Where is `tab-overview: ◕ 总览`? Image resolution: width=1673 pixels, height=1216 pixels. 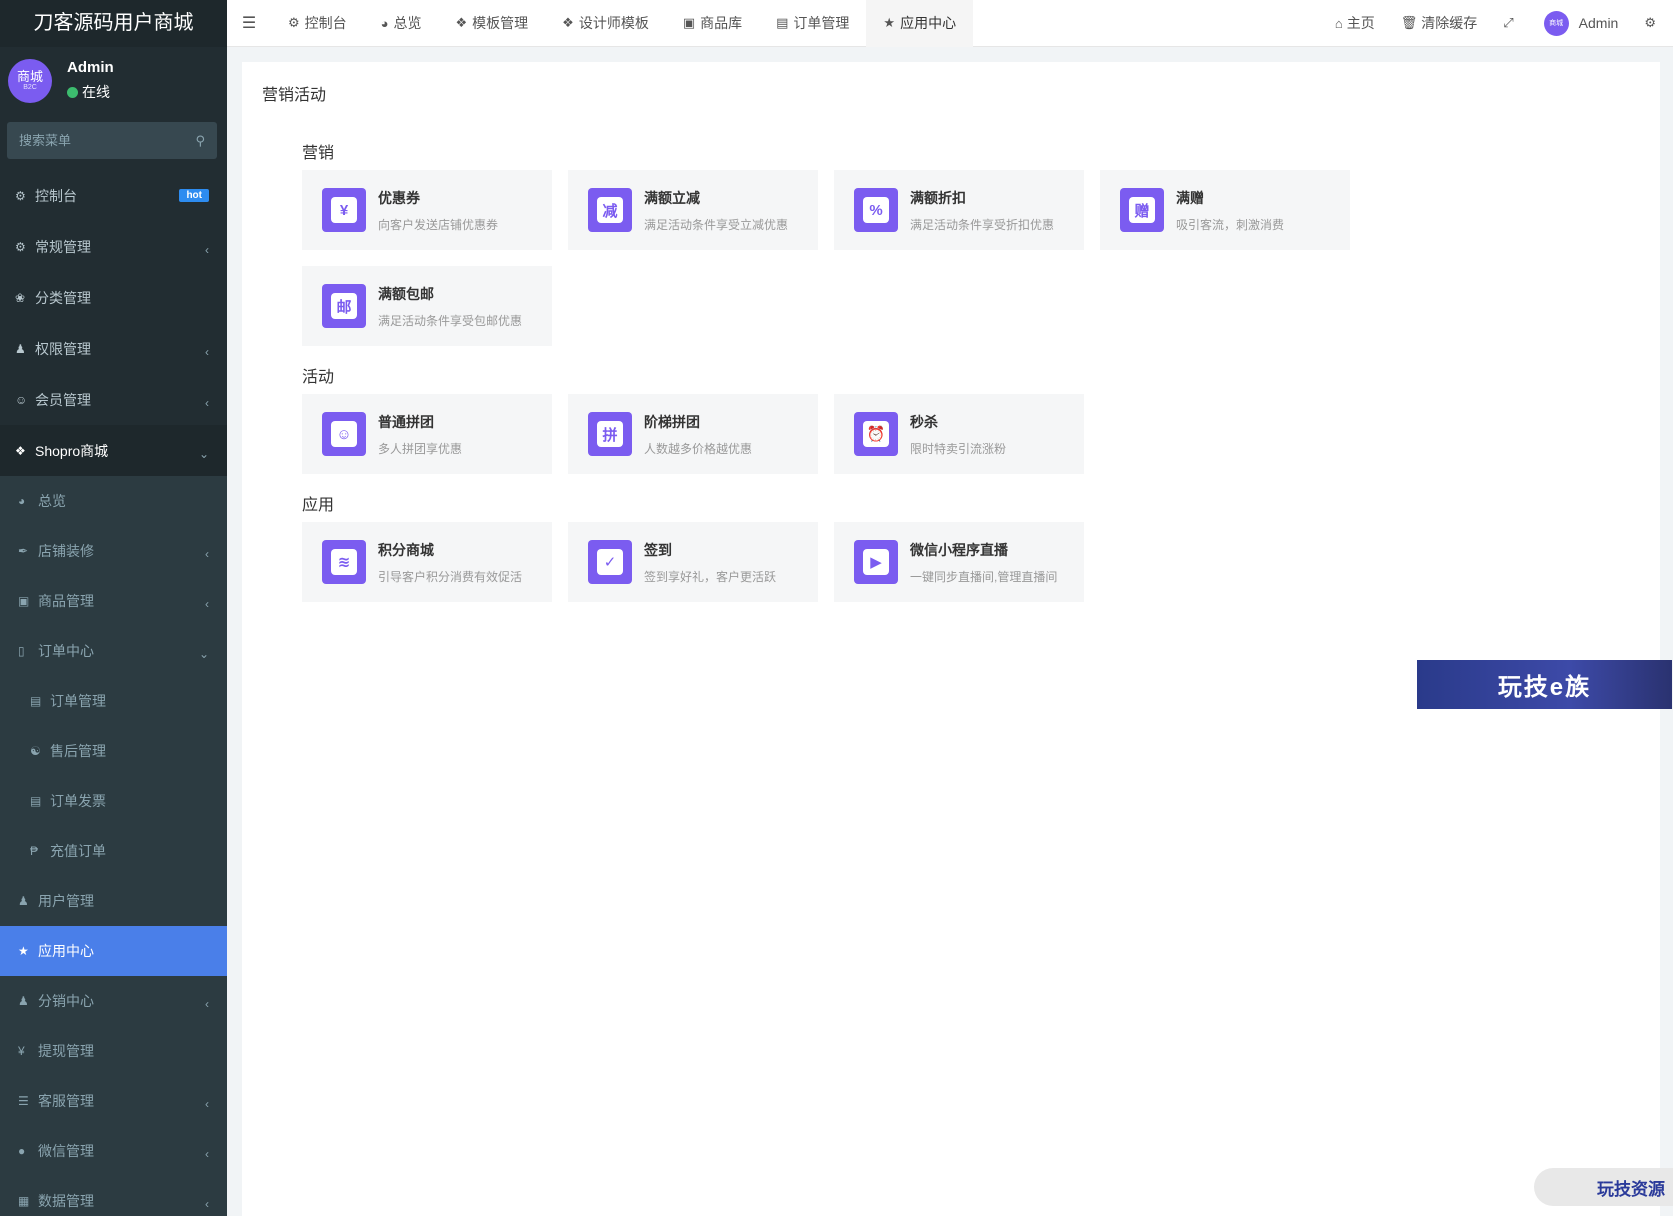
tab-overview: ◕ 总览 is located at coordinates (401, 23).